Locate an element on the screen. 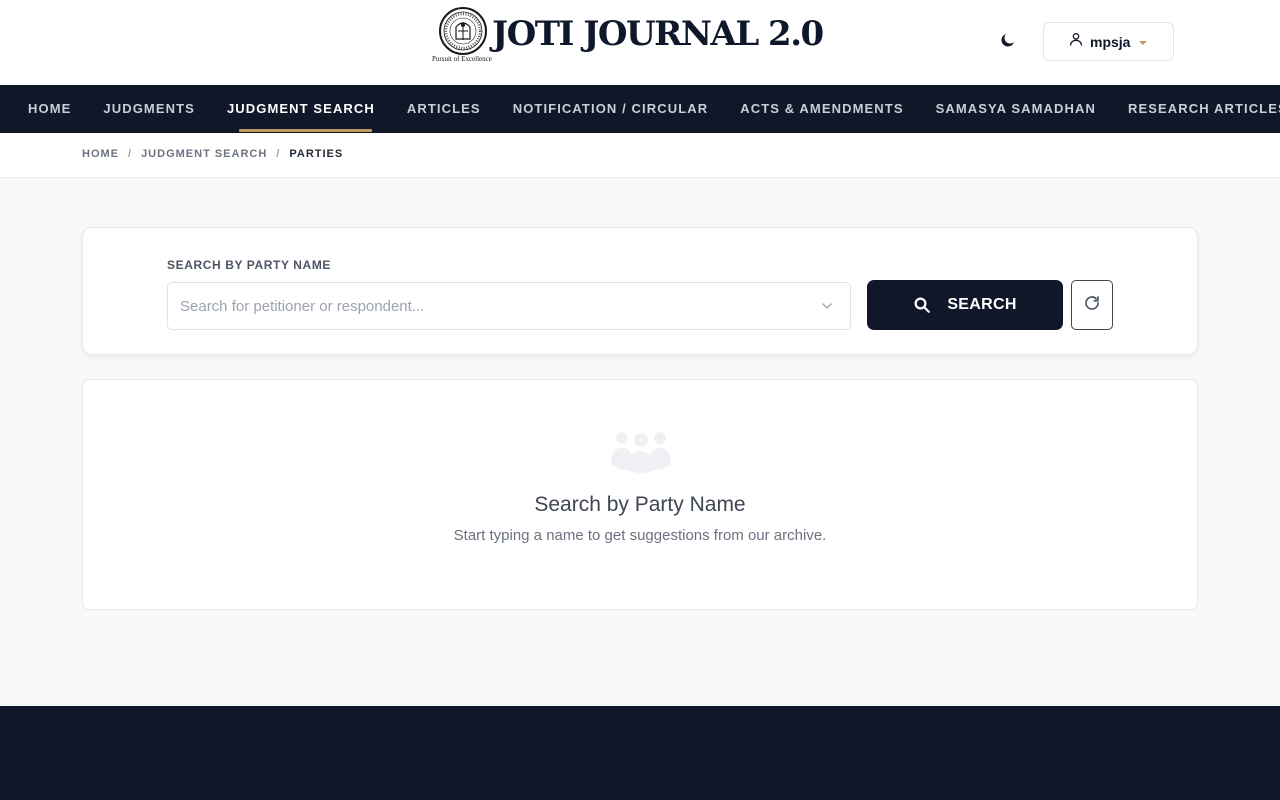  caret-down-icon is located at coordinates (1143, 43).